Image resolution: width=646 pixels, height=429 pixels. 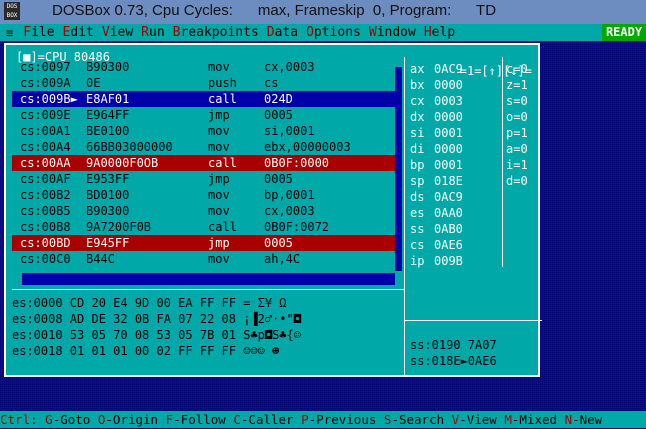 What do you see at coordinates (510, 165) in the screenshot?
I see `flag-name: i` at bounding box center [510, 165].